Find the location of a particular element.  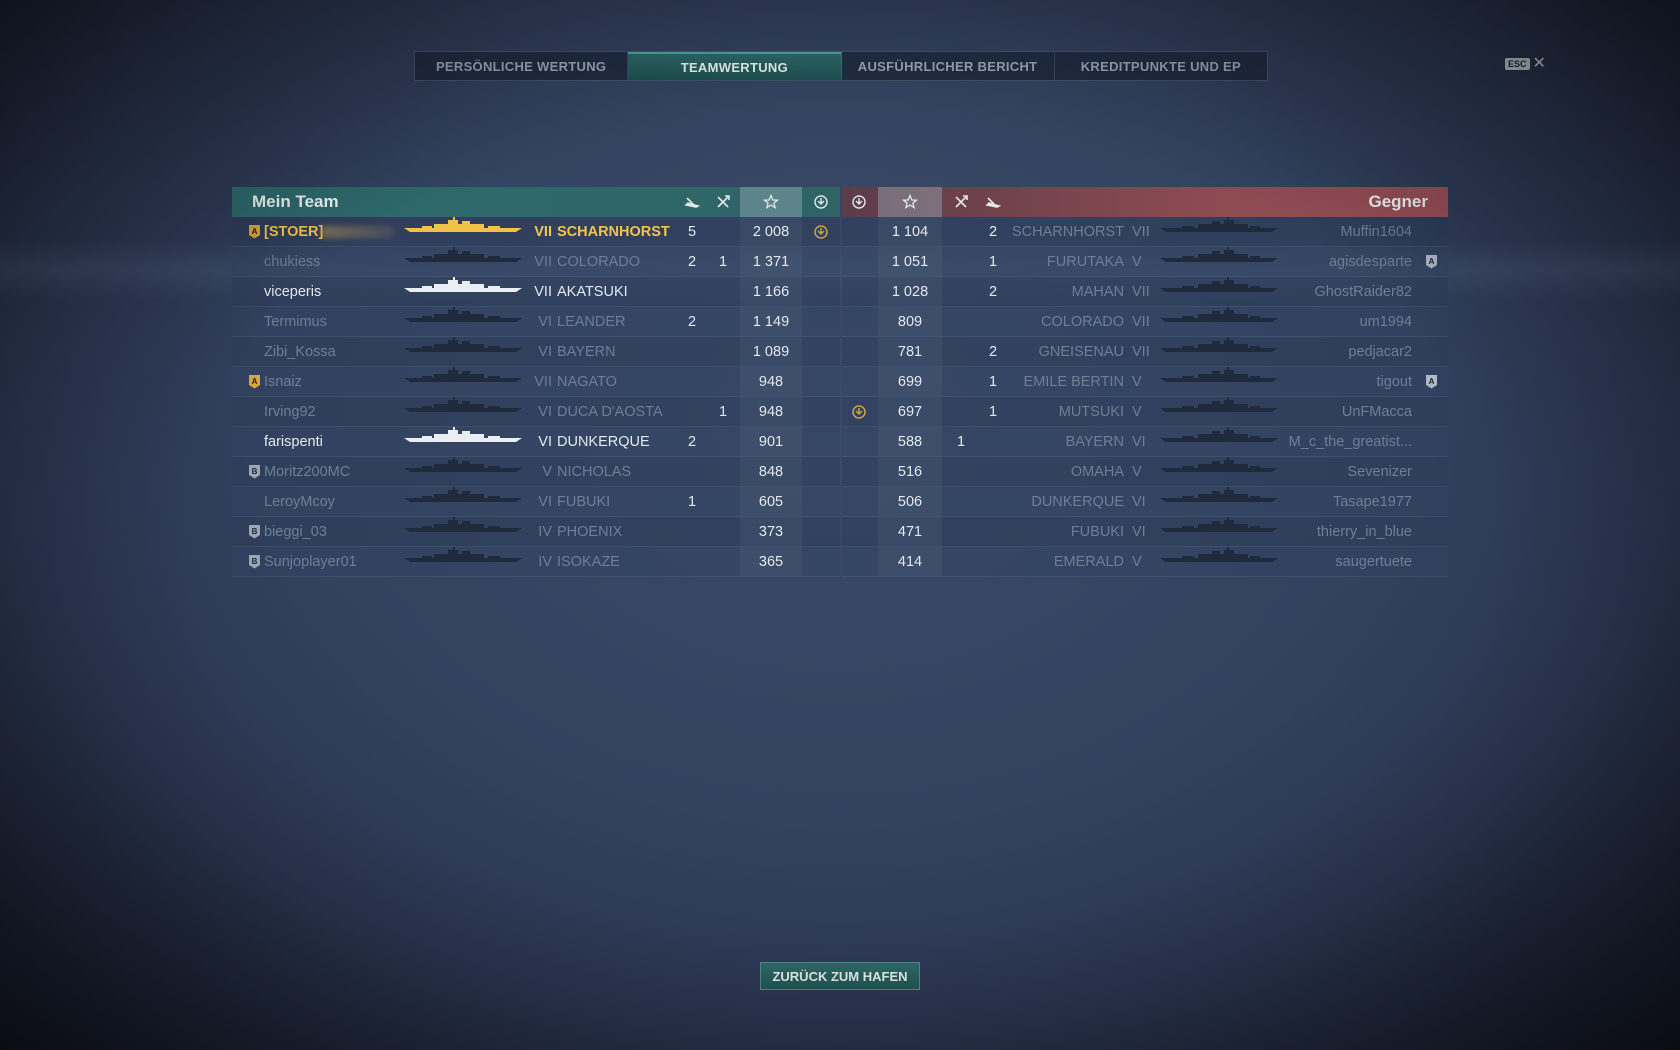

player-name: bieggi_03 is located at coordinates (295, 531).